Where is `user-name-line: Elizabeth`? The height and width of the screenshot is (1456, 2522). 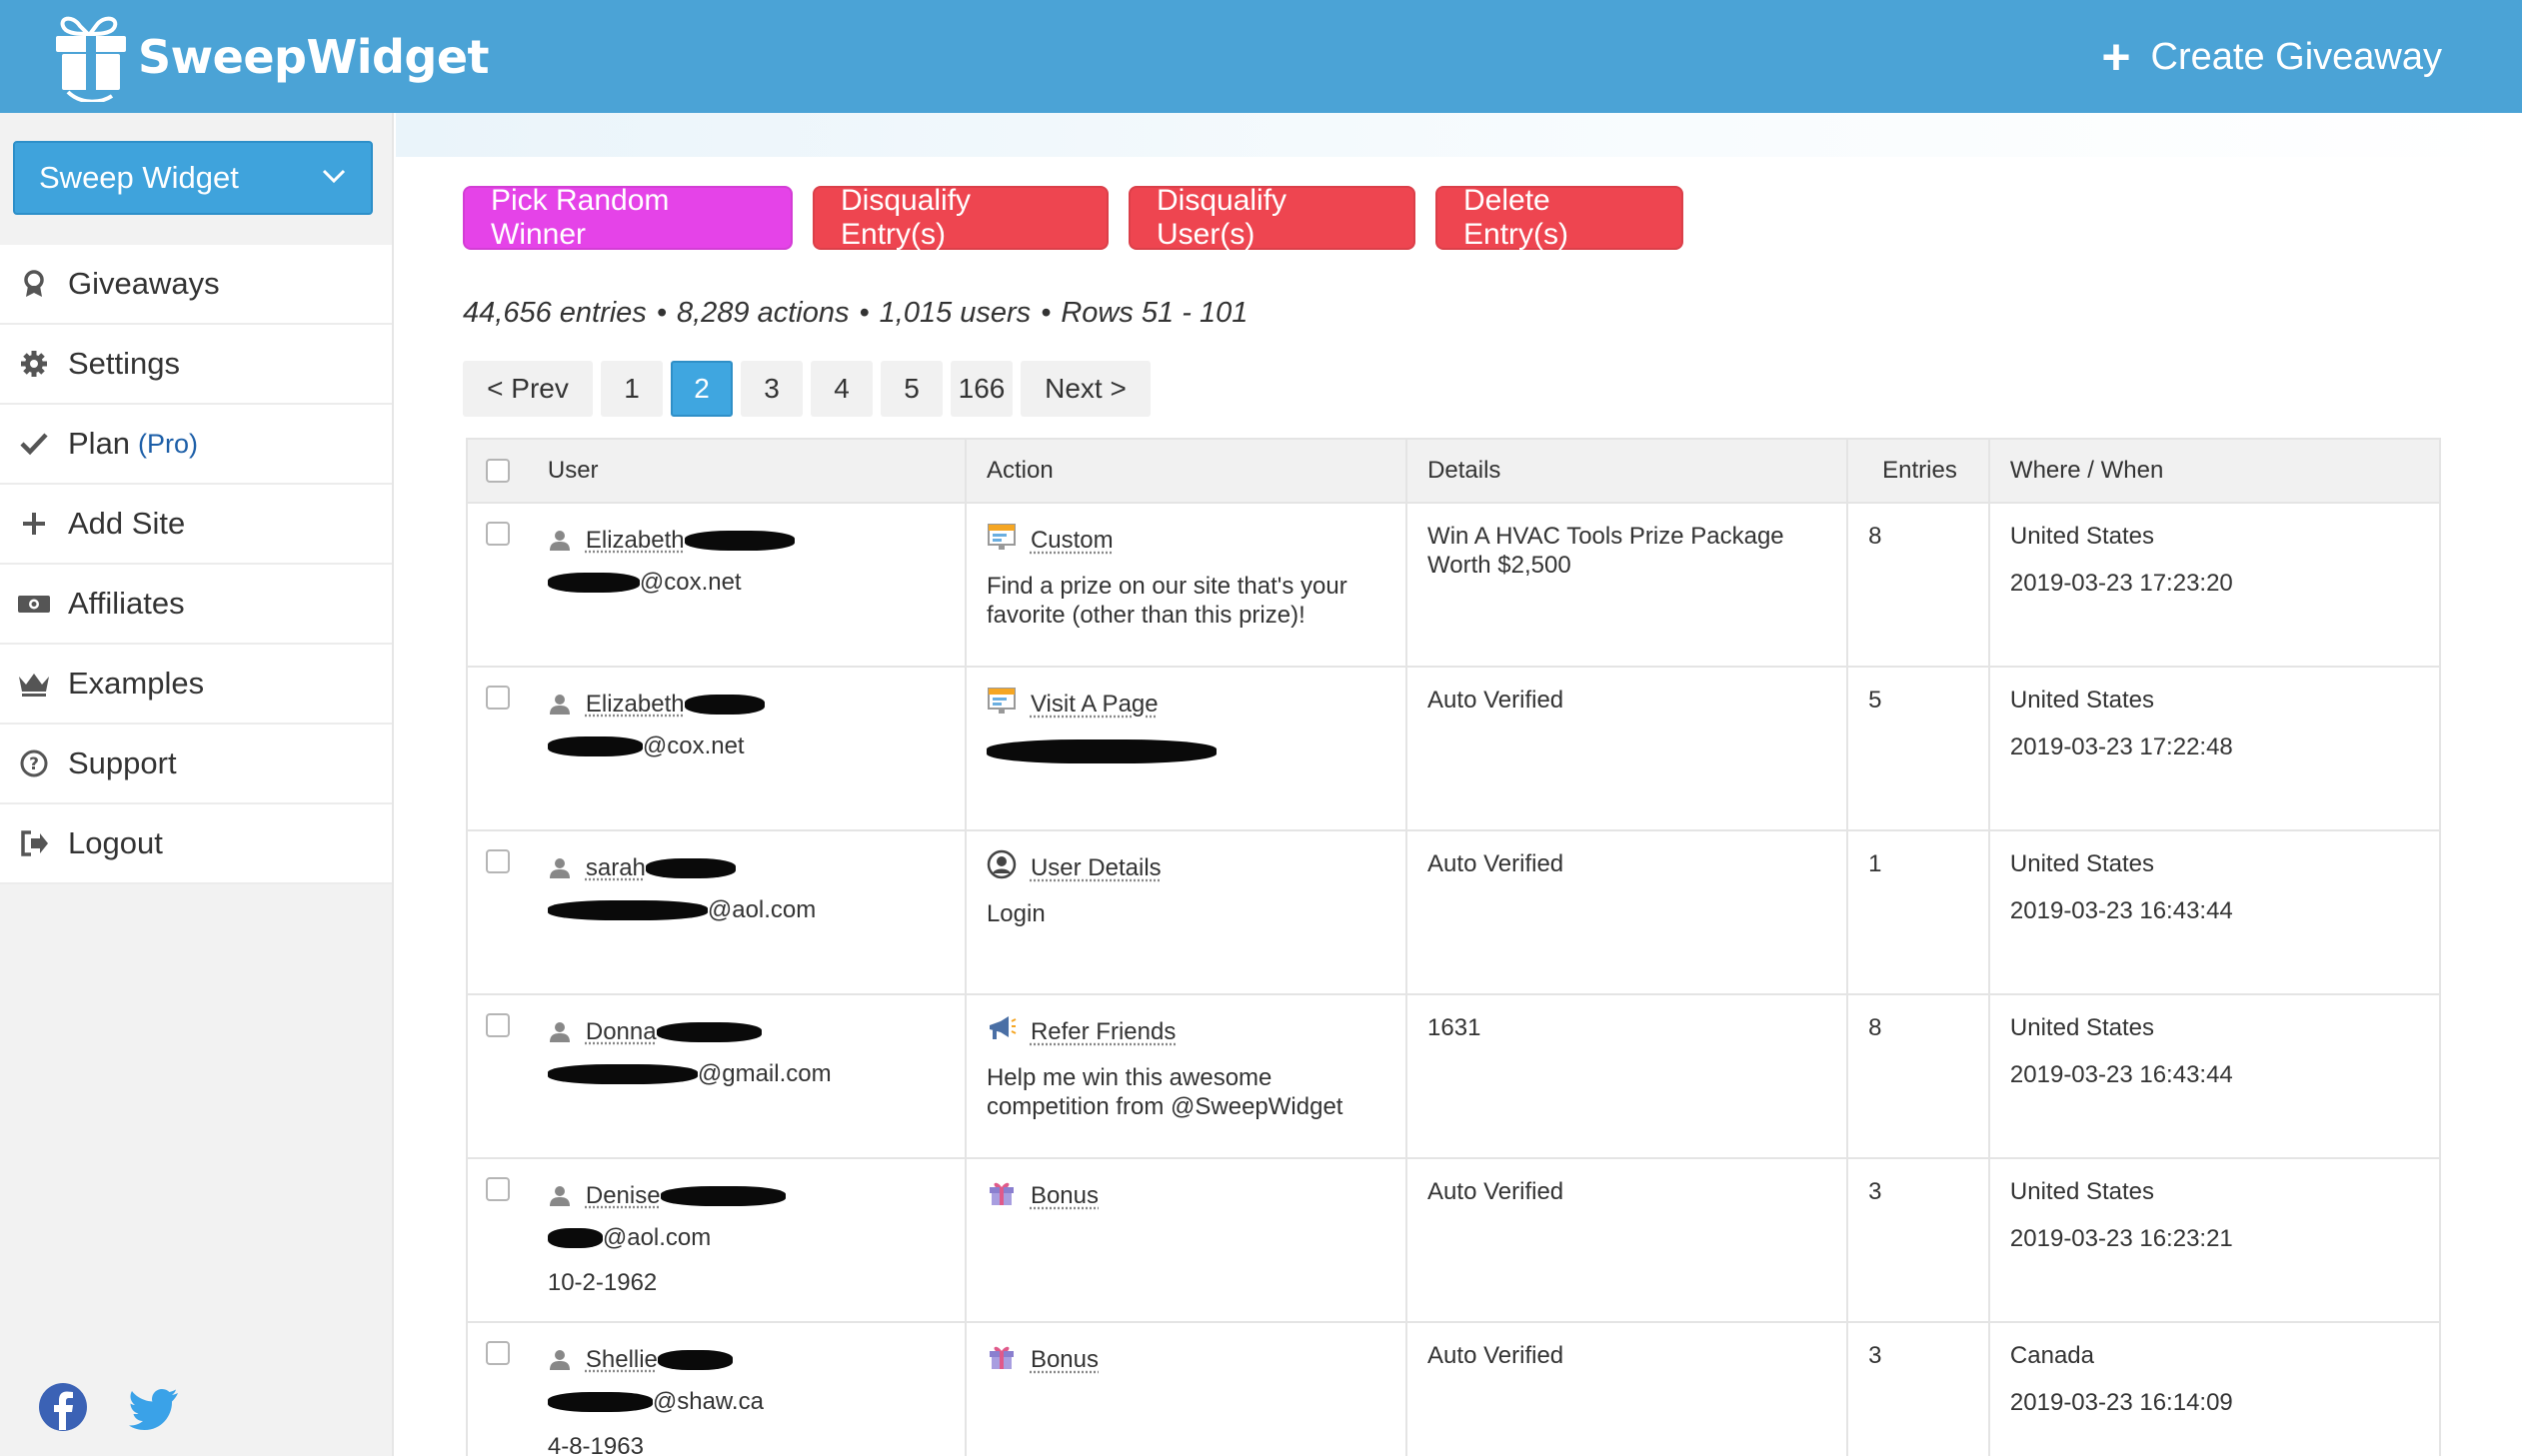 user-name-line: Elizabeth is located at coordinates (746, 540).